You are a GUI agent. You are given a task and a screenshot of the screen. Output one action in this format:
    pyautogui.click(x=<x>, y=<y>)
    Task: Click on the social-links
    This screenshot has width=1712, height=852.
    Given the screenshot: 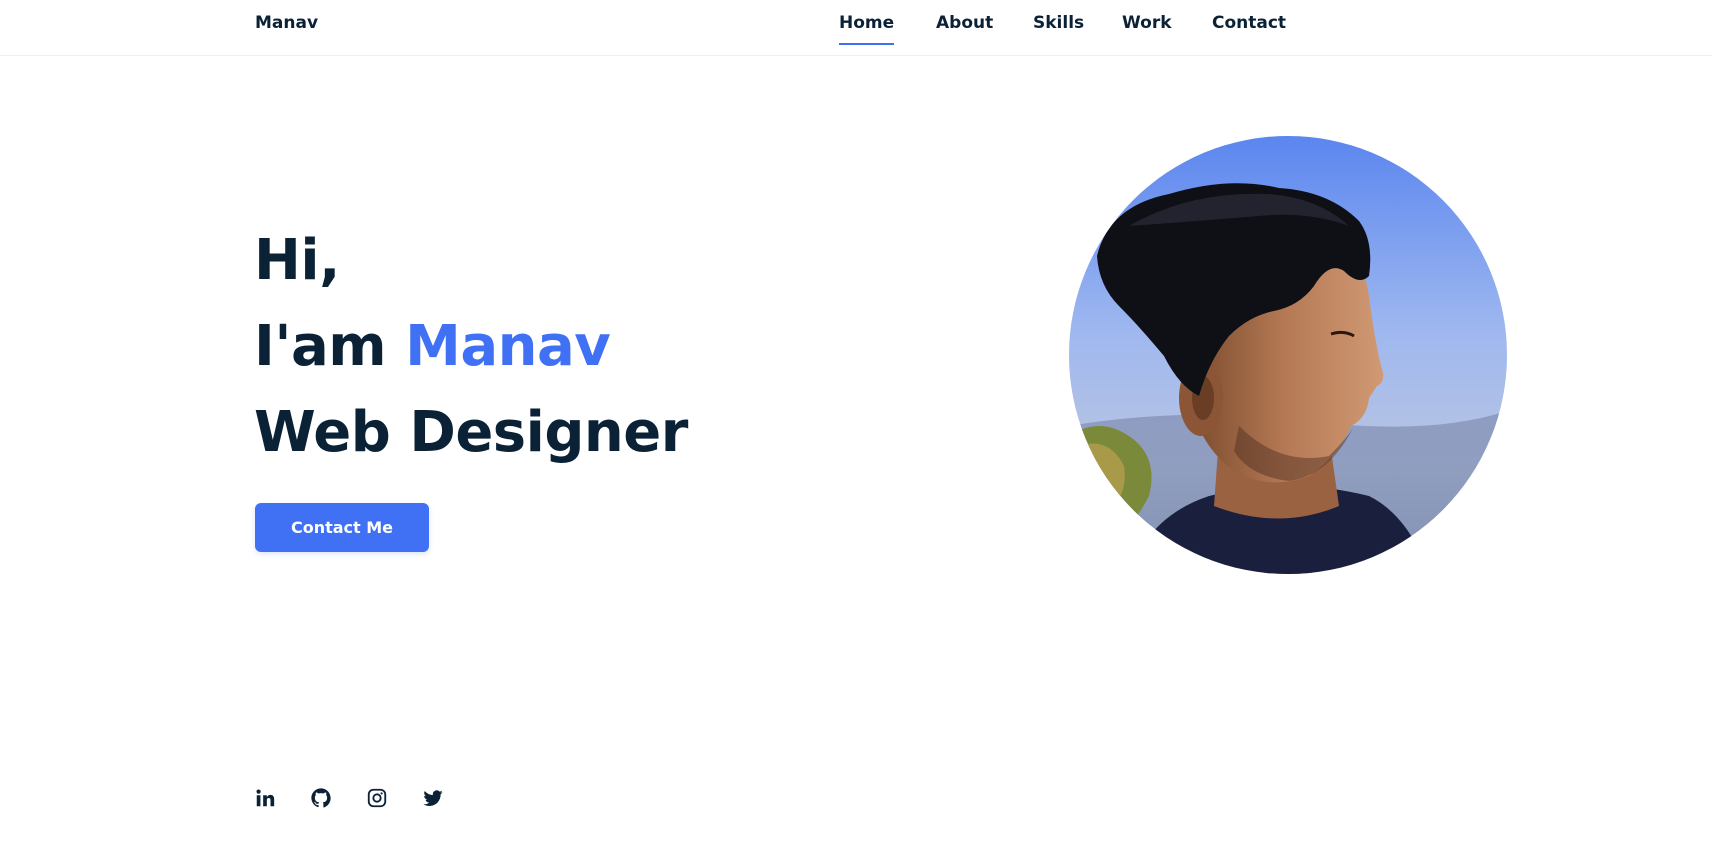 What is the action you would take?
    pyautogui.click(x=348, y=797)
    